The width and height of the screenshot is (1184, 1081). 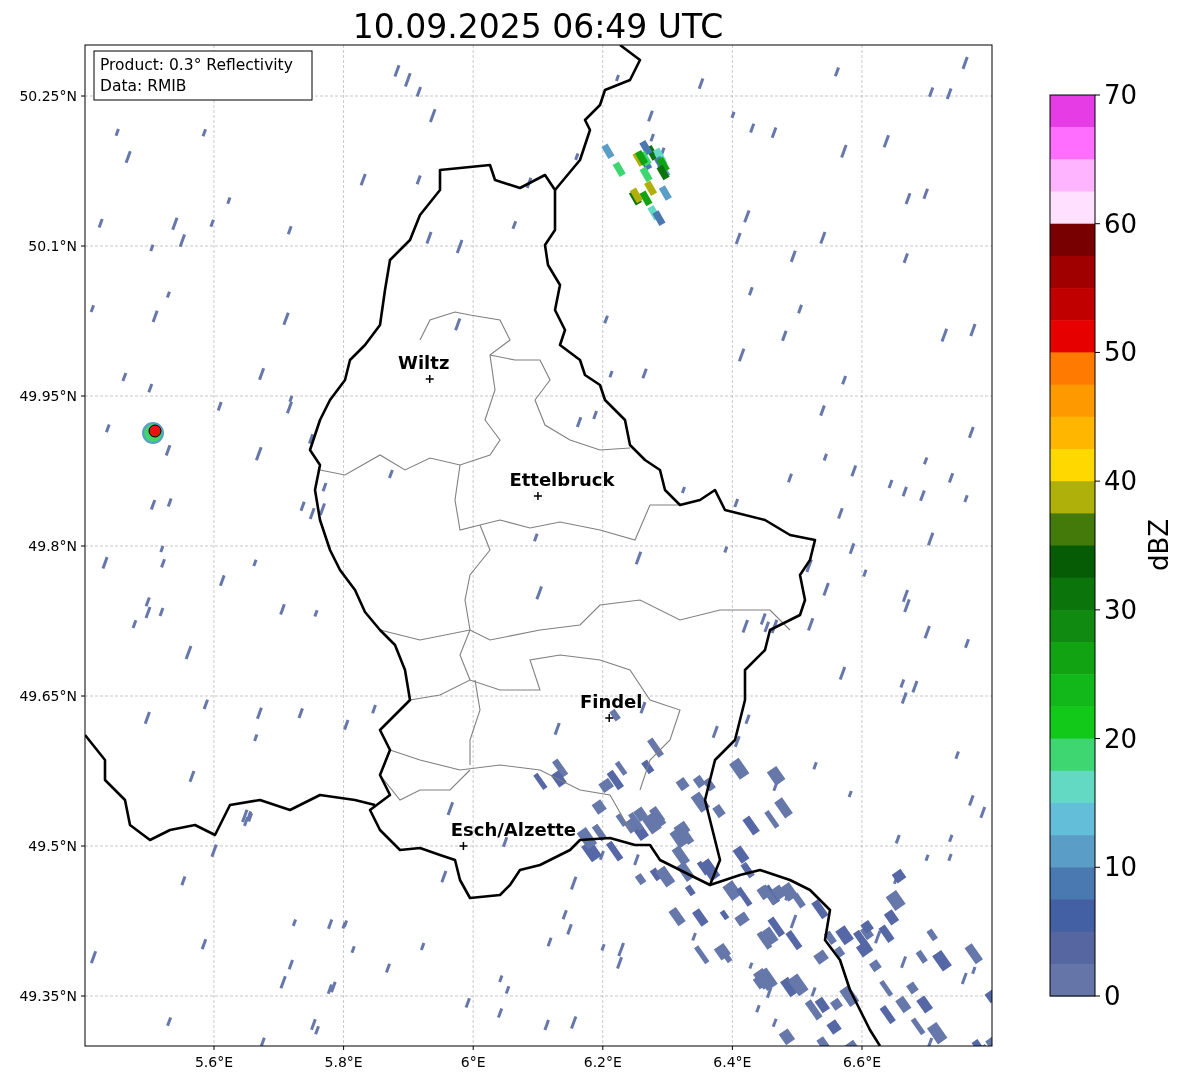 What do you see at coordinates (343, 1062) in the screenshot?
I see `axis-tick-label: 5.8°E` at bounding box center [343, 1062].